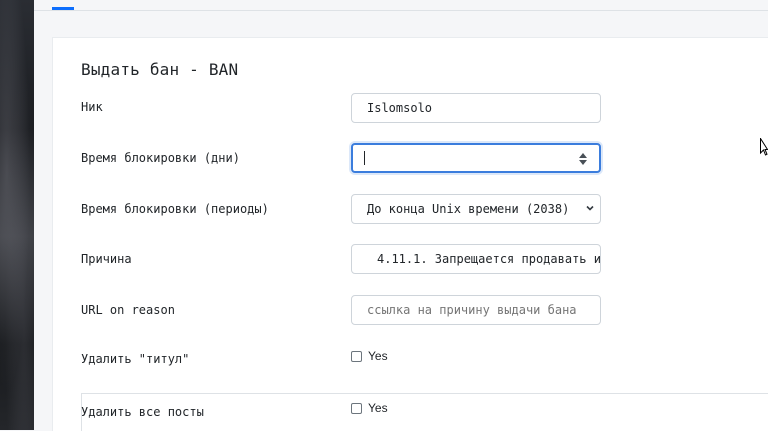 The width and height of the screenshot is (768, 431). What do you see at coordinates (128, 310) in the screenshot?
I see `url-reason-label: URL on reason` at bounding box center [128, 310].